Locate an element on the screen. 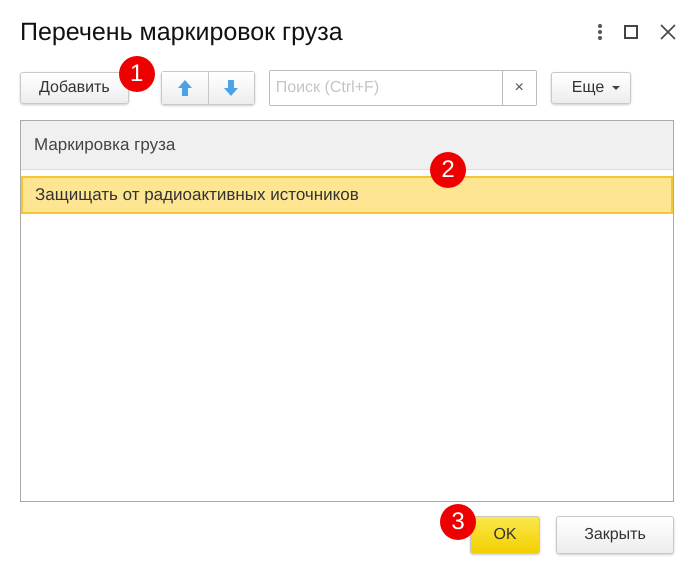 The height and width of the screenshot is (572, 694). search-field: Поиск (Ctrl+F) × is located at coordinates (402, 88).